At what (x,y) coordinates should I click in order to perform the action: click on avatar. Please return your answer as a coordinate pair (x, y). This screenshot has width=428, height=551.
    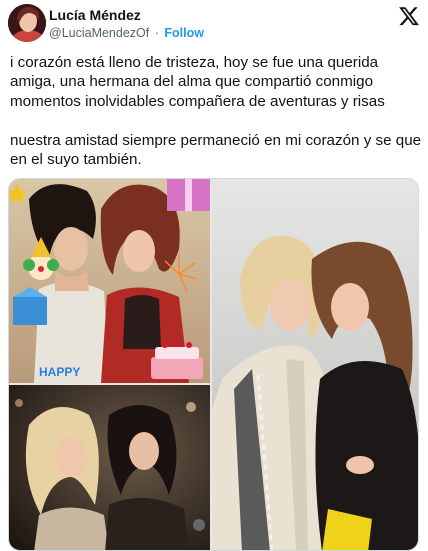
    Looking at the image, I should click on (27, 23).